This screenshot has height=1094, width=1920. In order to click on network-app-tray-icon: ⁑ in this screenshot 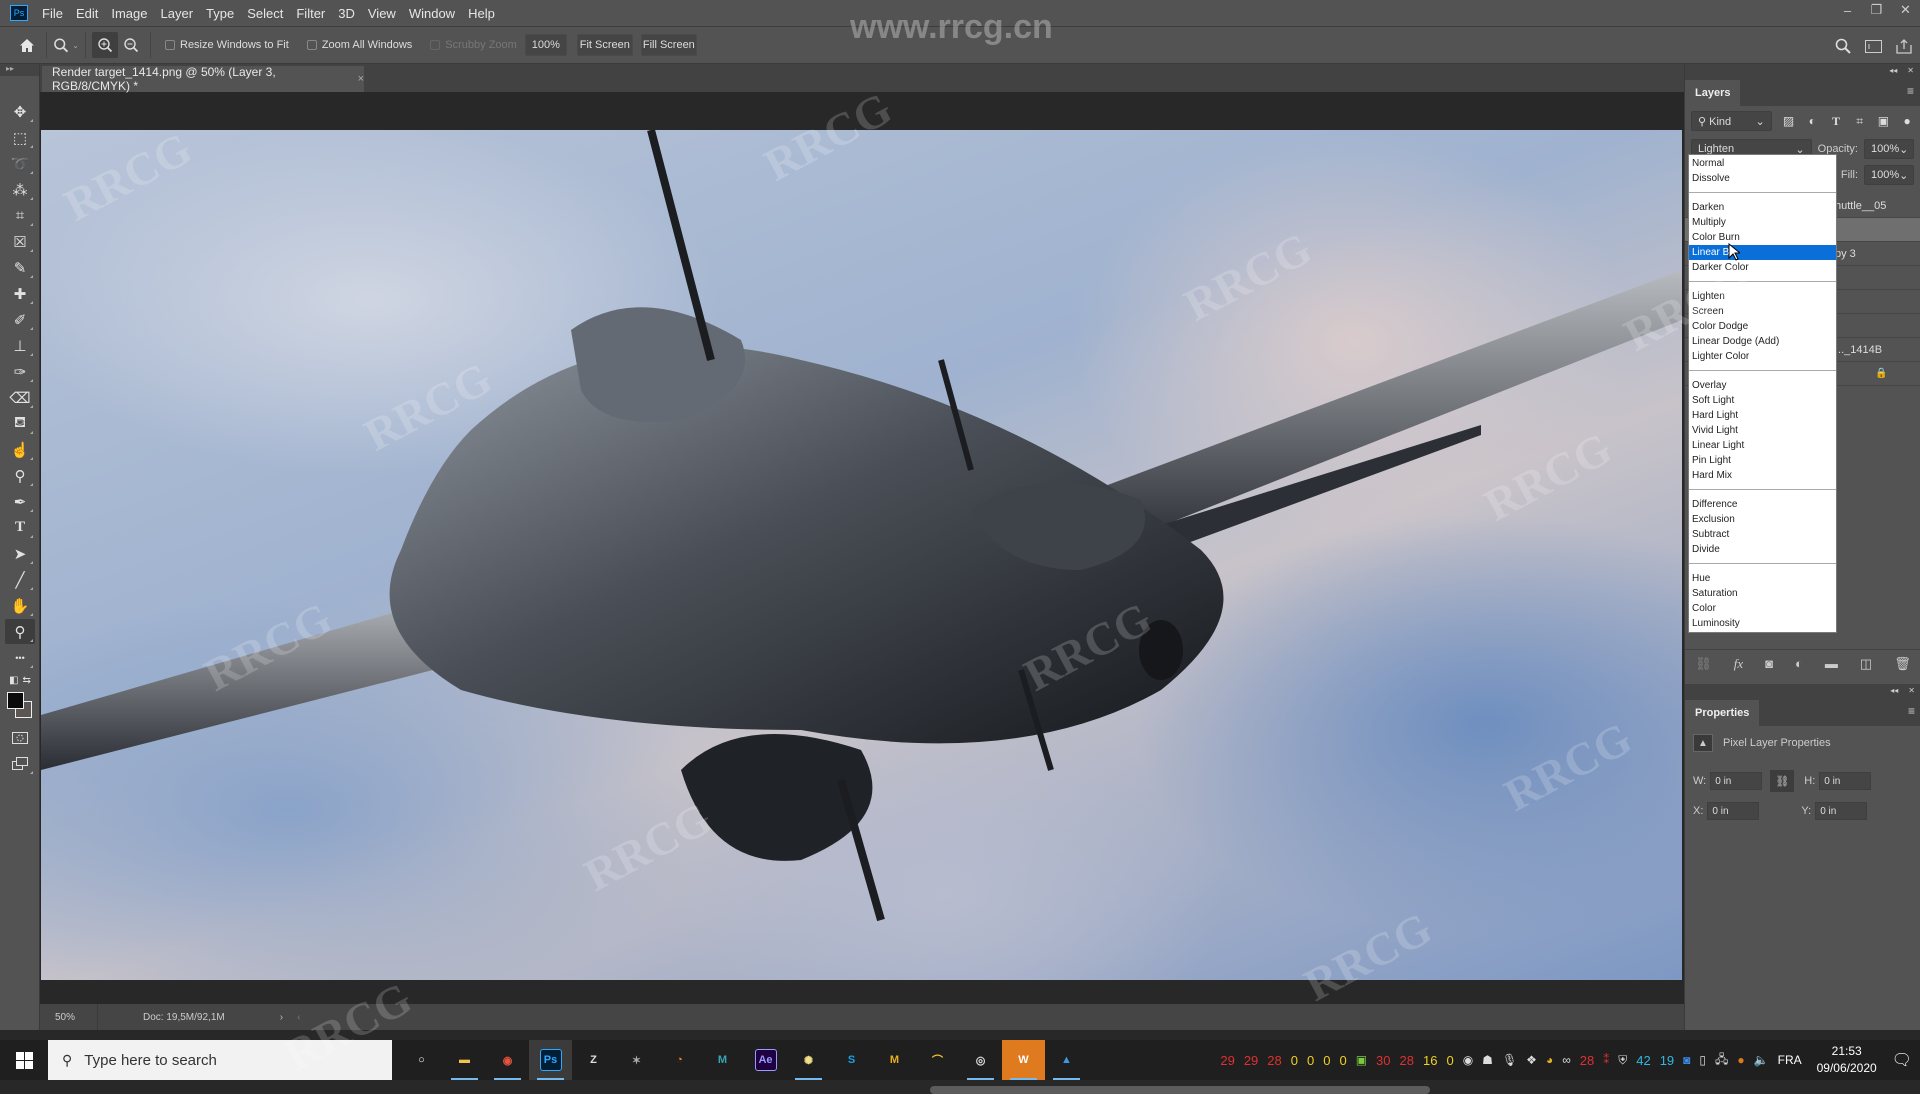, I will do `click(1606, 1060)`.